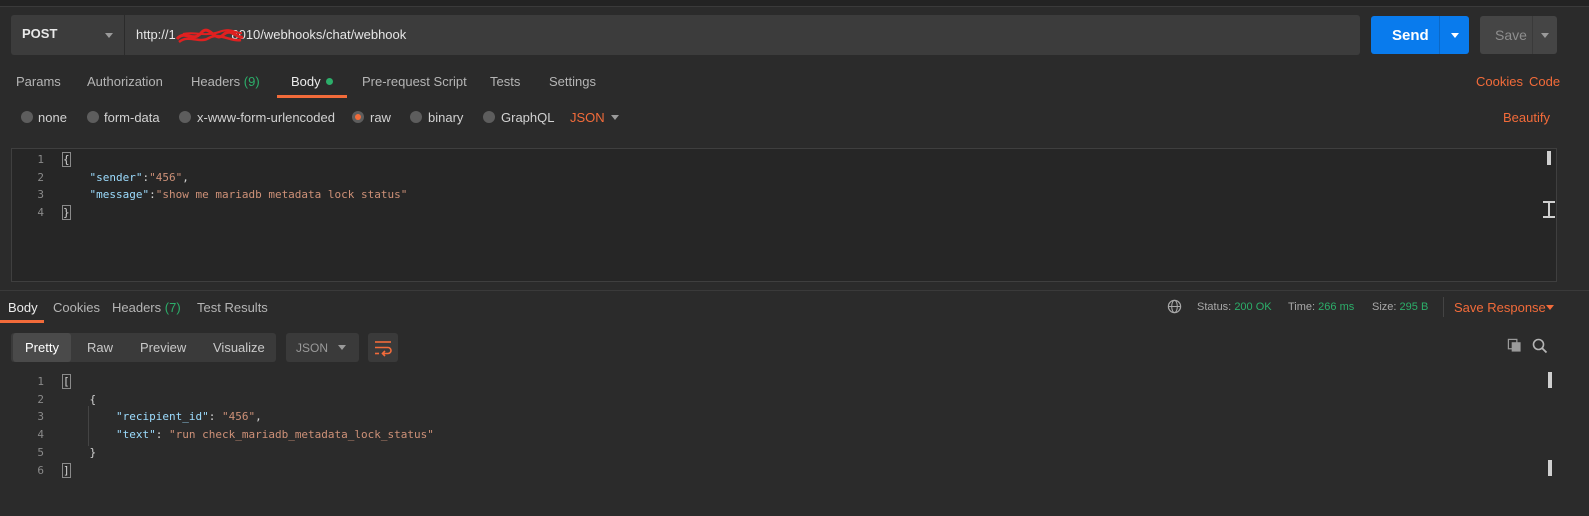 The width and height of the screenshot is (1589, 516). What do you see at coordinates (1439, 35) in the screenshot?
I see `send-divider` at bounding box center [1439, 35].